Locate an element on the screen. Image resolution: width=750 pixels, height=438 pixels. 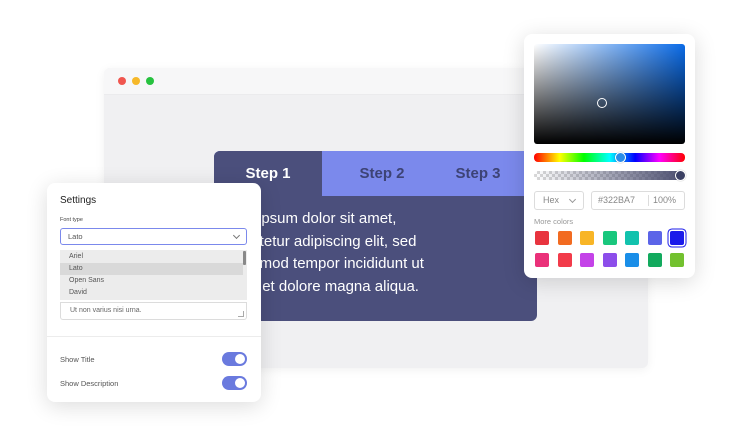
description-text: Ut non varius nisi urna. is located at coordinates (106, 310).